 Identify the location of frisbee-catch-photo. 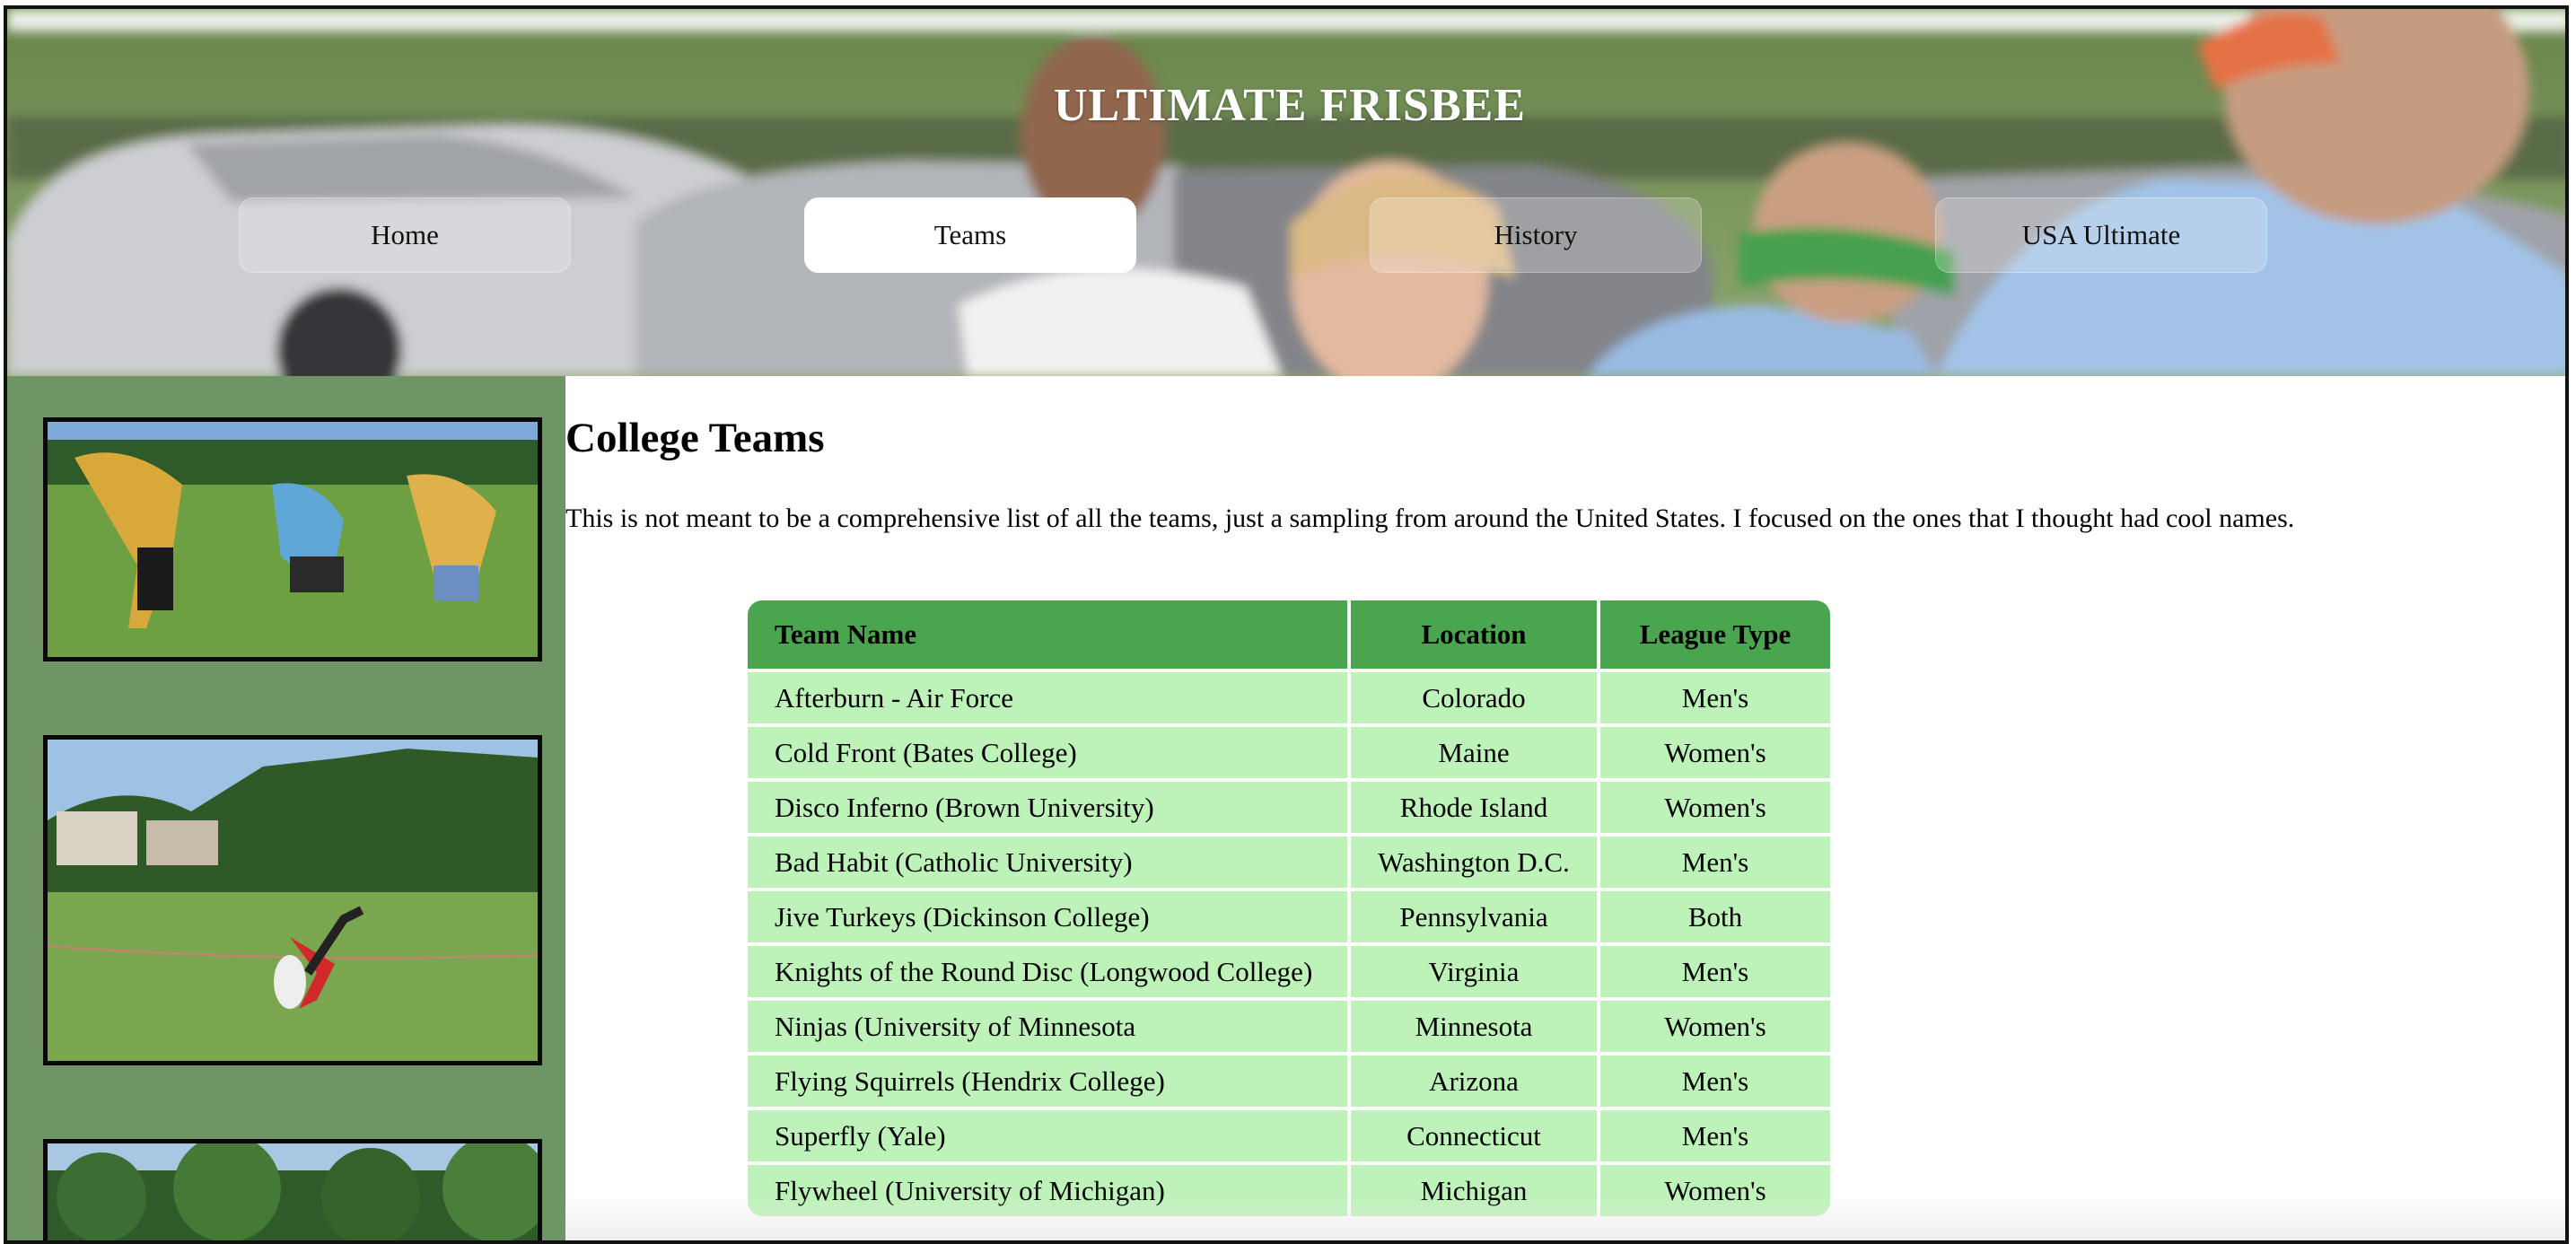
(293, 900).